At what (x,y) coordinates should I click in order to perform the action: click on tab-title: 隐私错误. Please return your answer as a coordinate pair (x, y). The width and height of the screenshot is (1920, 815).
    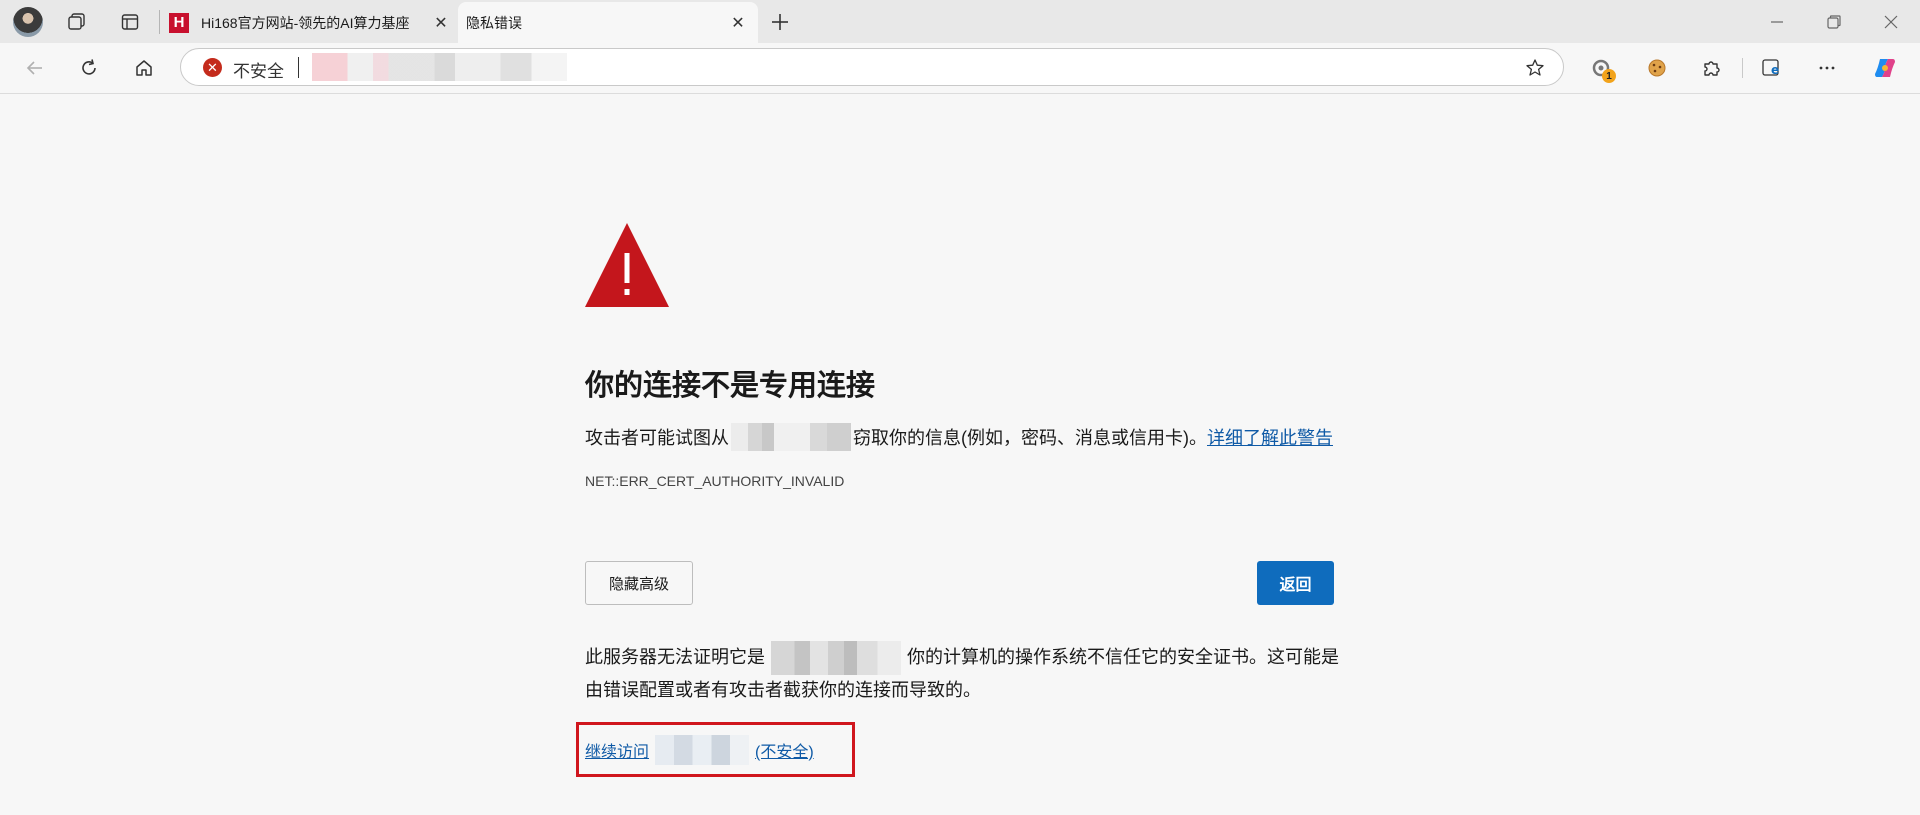
    Looking at the image, I should click on (494, 22).